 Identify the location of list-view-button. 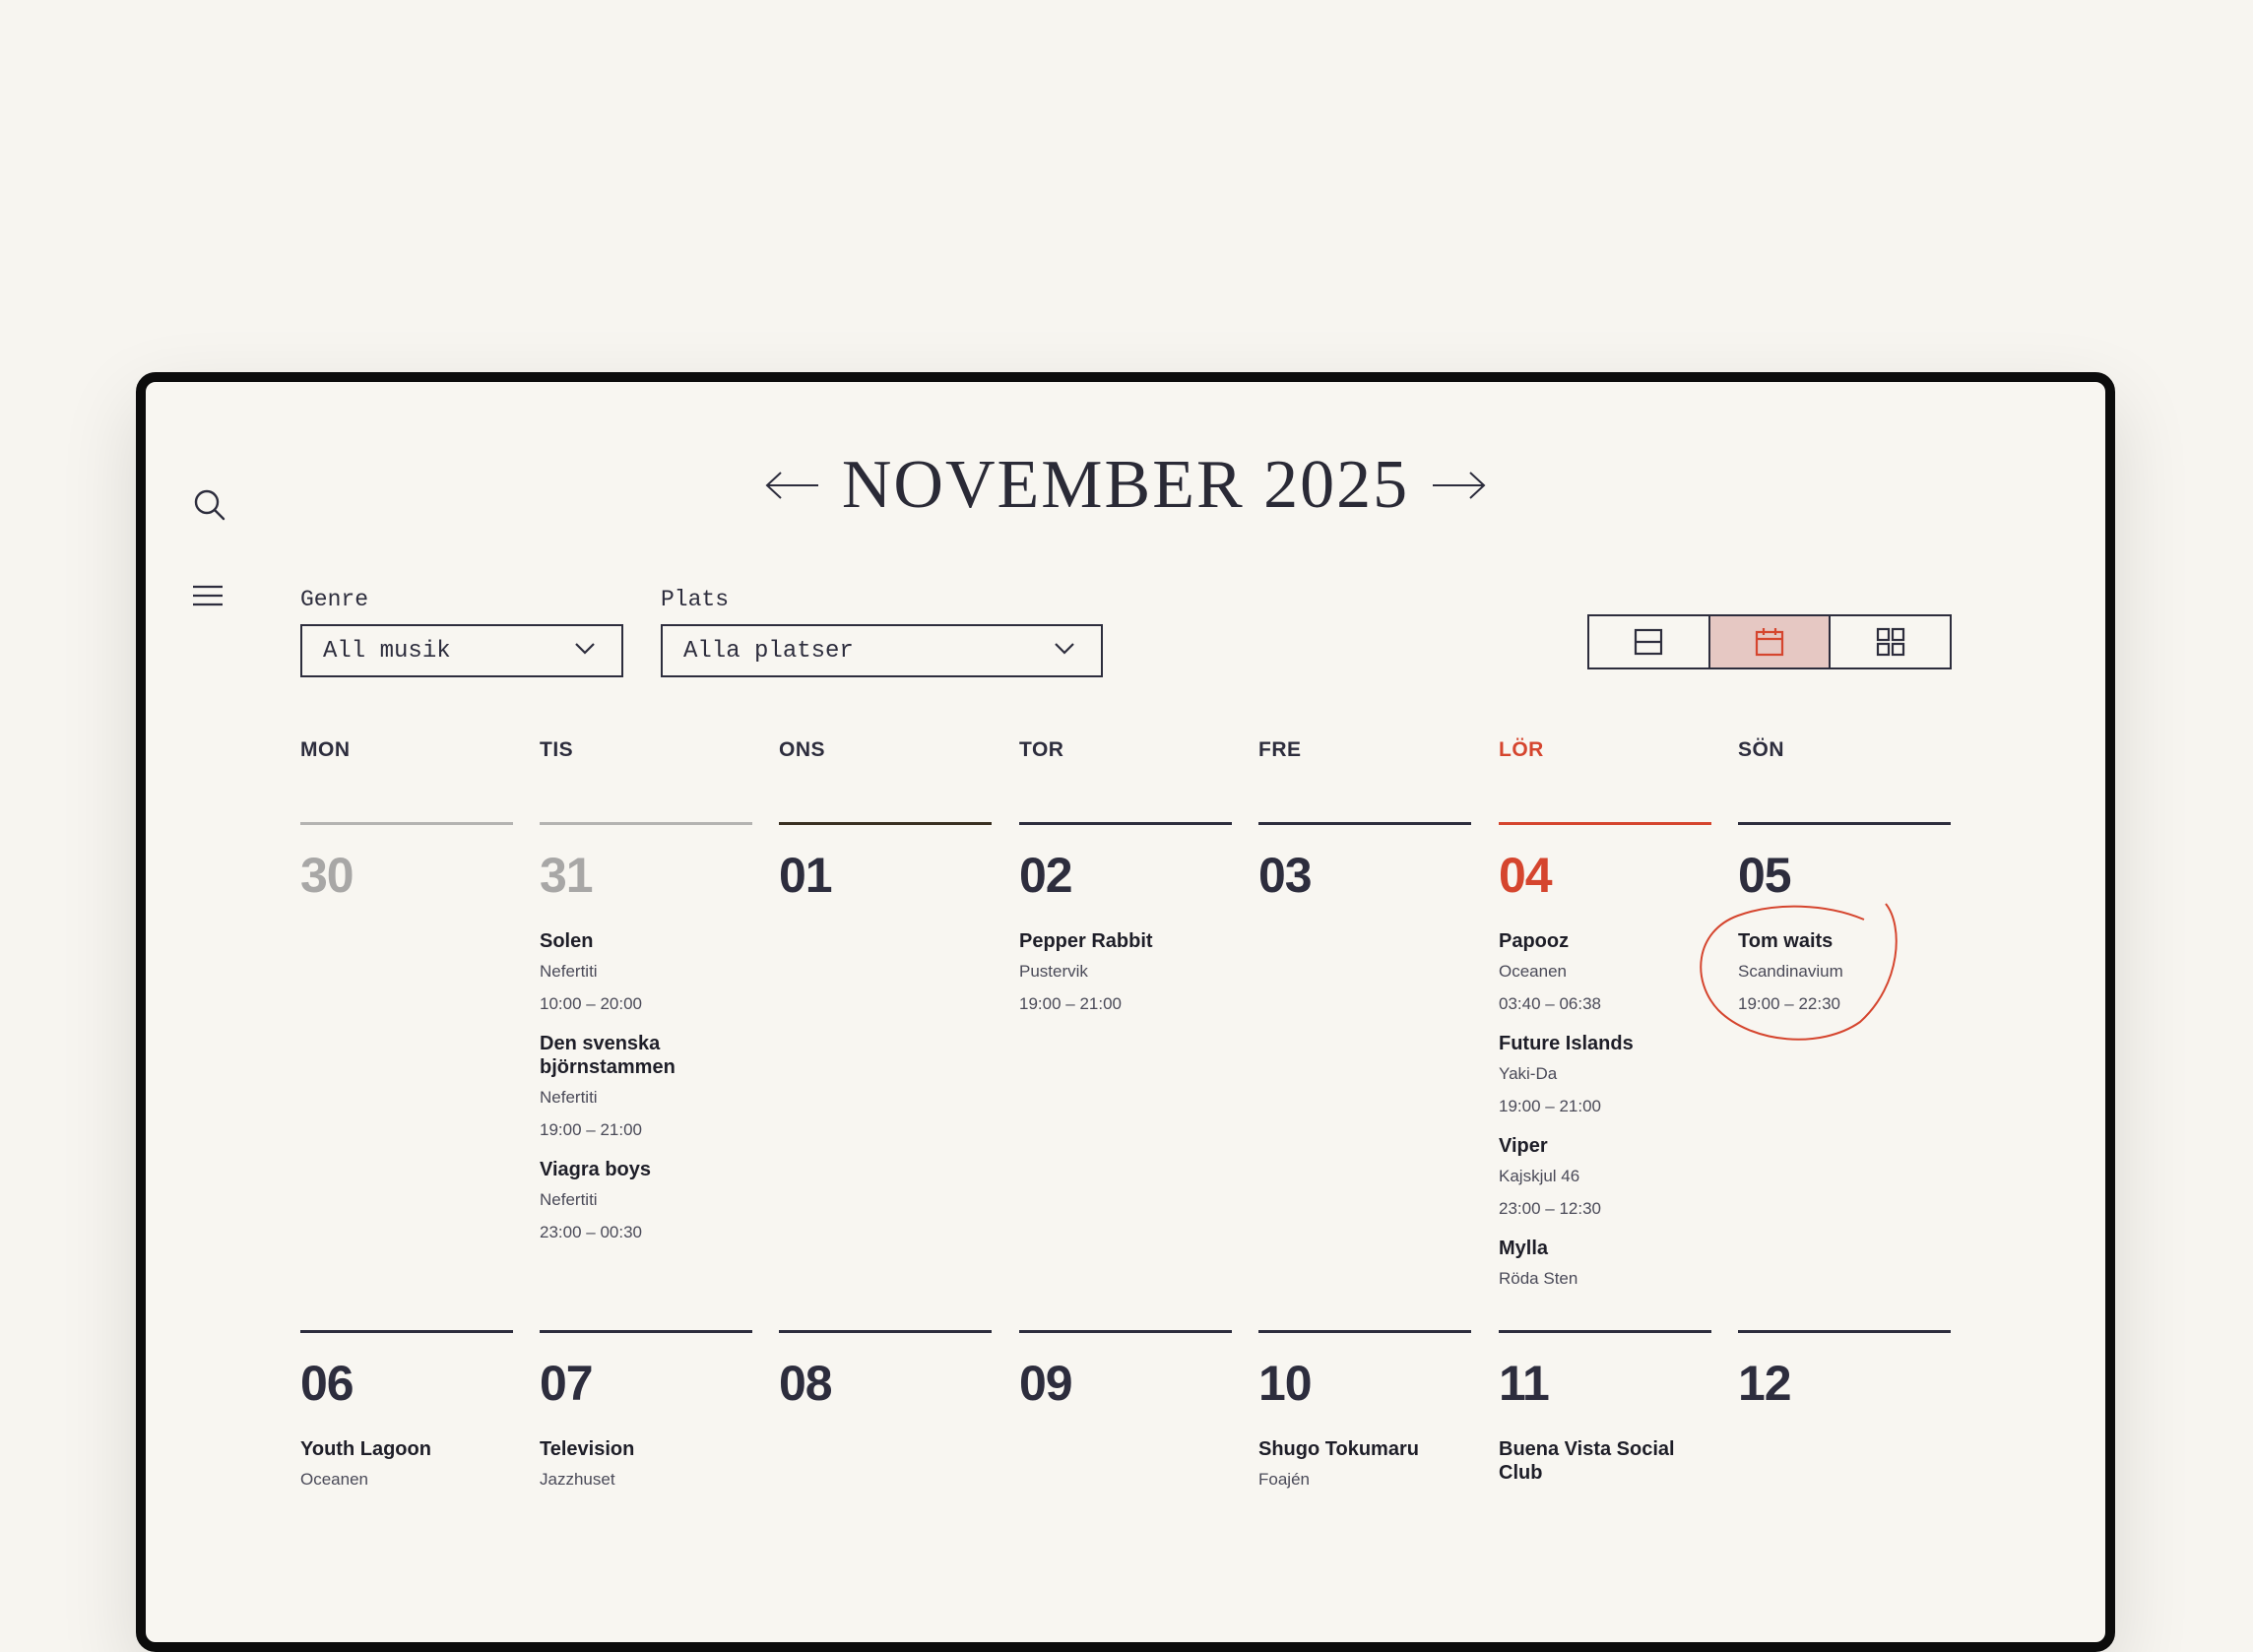
(1648, 641).